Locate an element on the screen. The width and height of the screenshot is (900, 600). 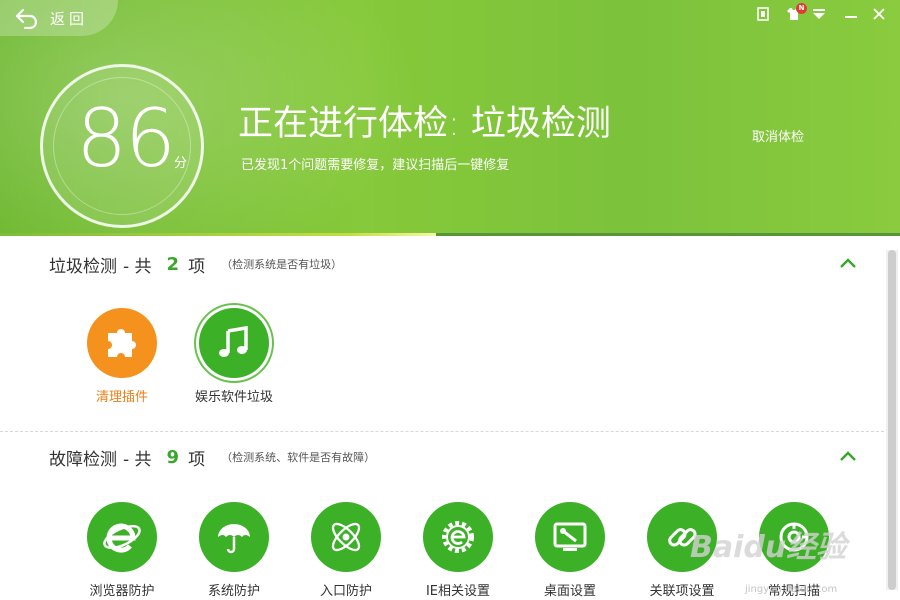
section-count: 2 is located at coordinates (173, 264).